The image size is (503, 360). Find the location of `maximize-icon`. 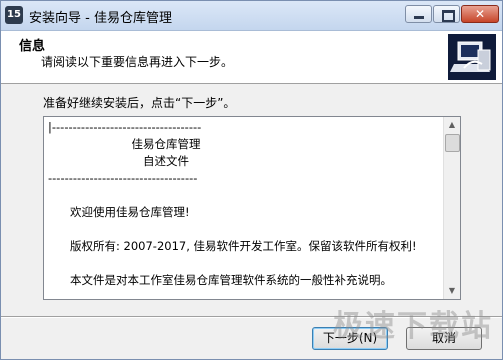

maximize-icon is located at coordinates (448, 16).